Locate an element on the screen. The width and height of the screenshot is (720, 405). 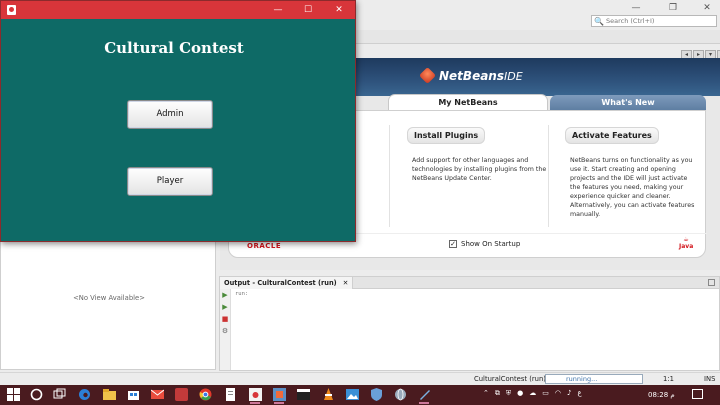
system-tray: ⌃ ⧉ ⛨ ● ☁ ▭ ◠ ♪ ع is located at coordinates (532, 393).